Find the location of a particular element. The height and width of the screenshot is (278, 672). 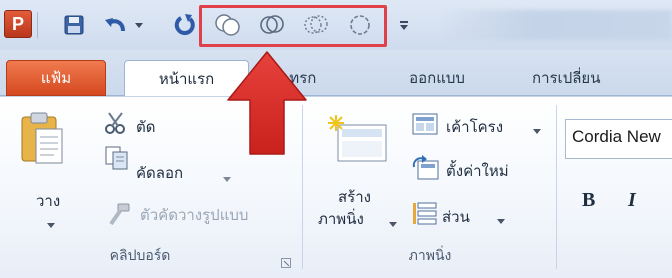

new-slide-label-line2: ภาพนิ่ง is located at coordinates (341, 219).